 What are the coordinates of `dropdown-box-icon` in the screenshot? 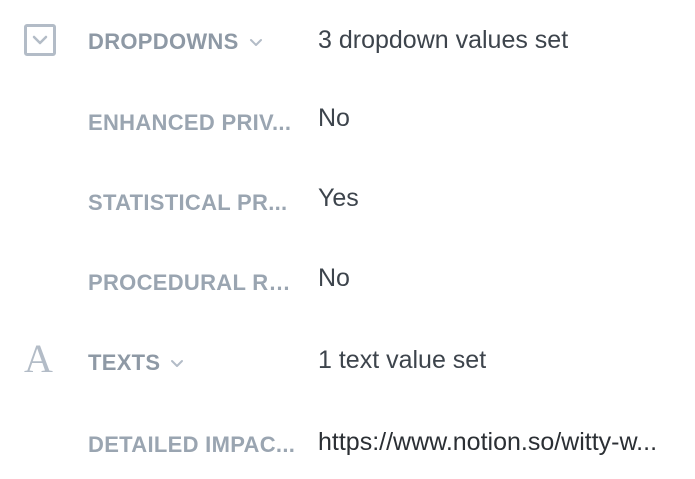 It's located at (40, 40).